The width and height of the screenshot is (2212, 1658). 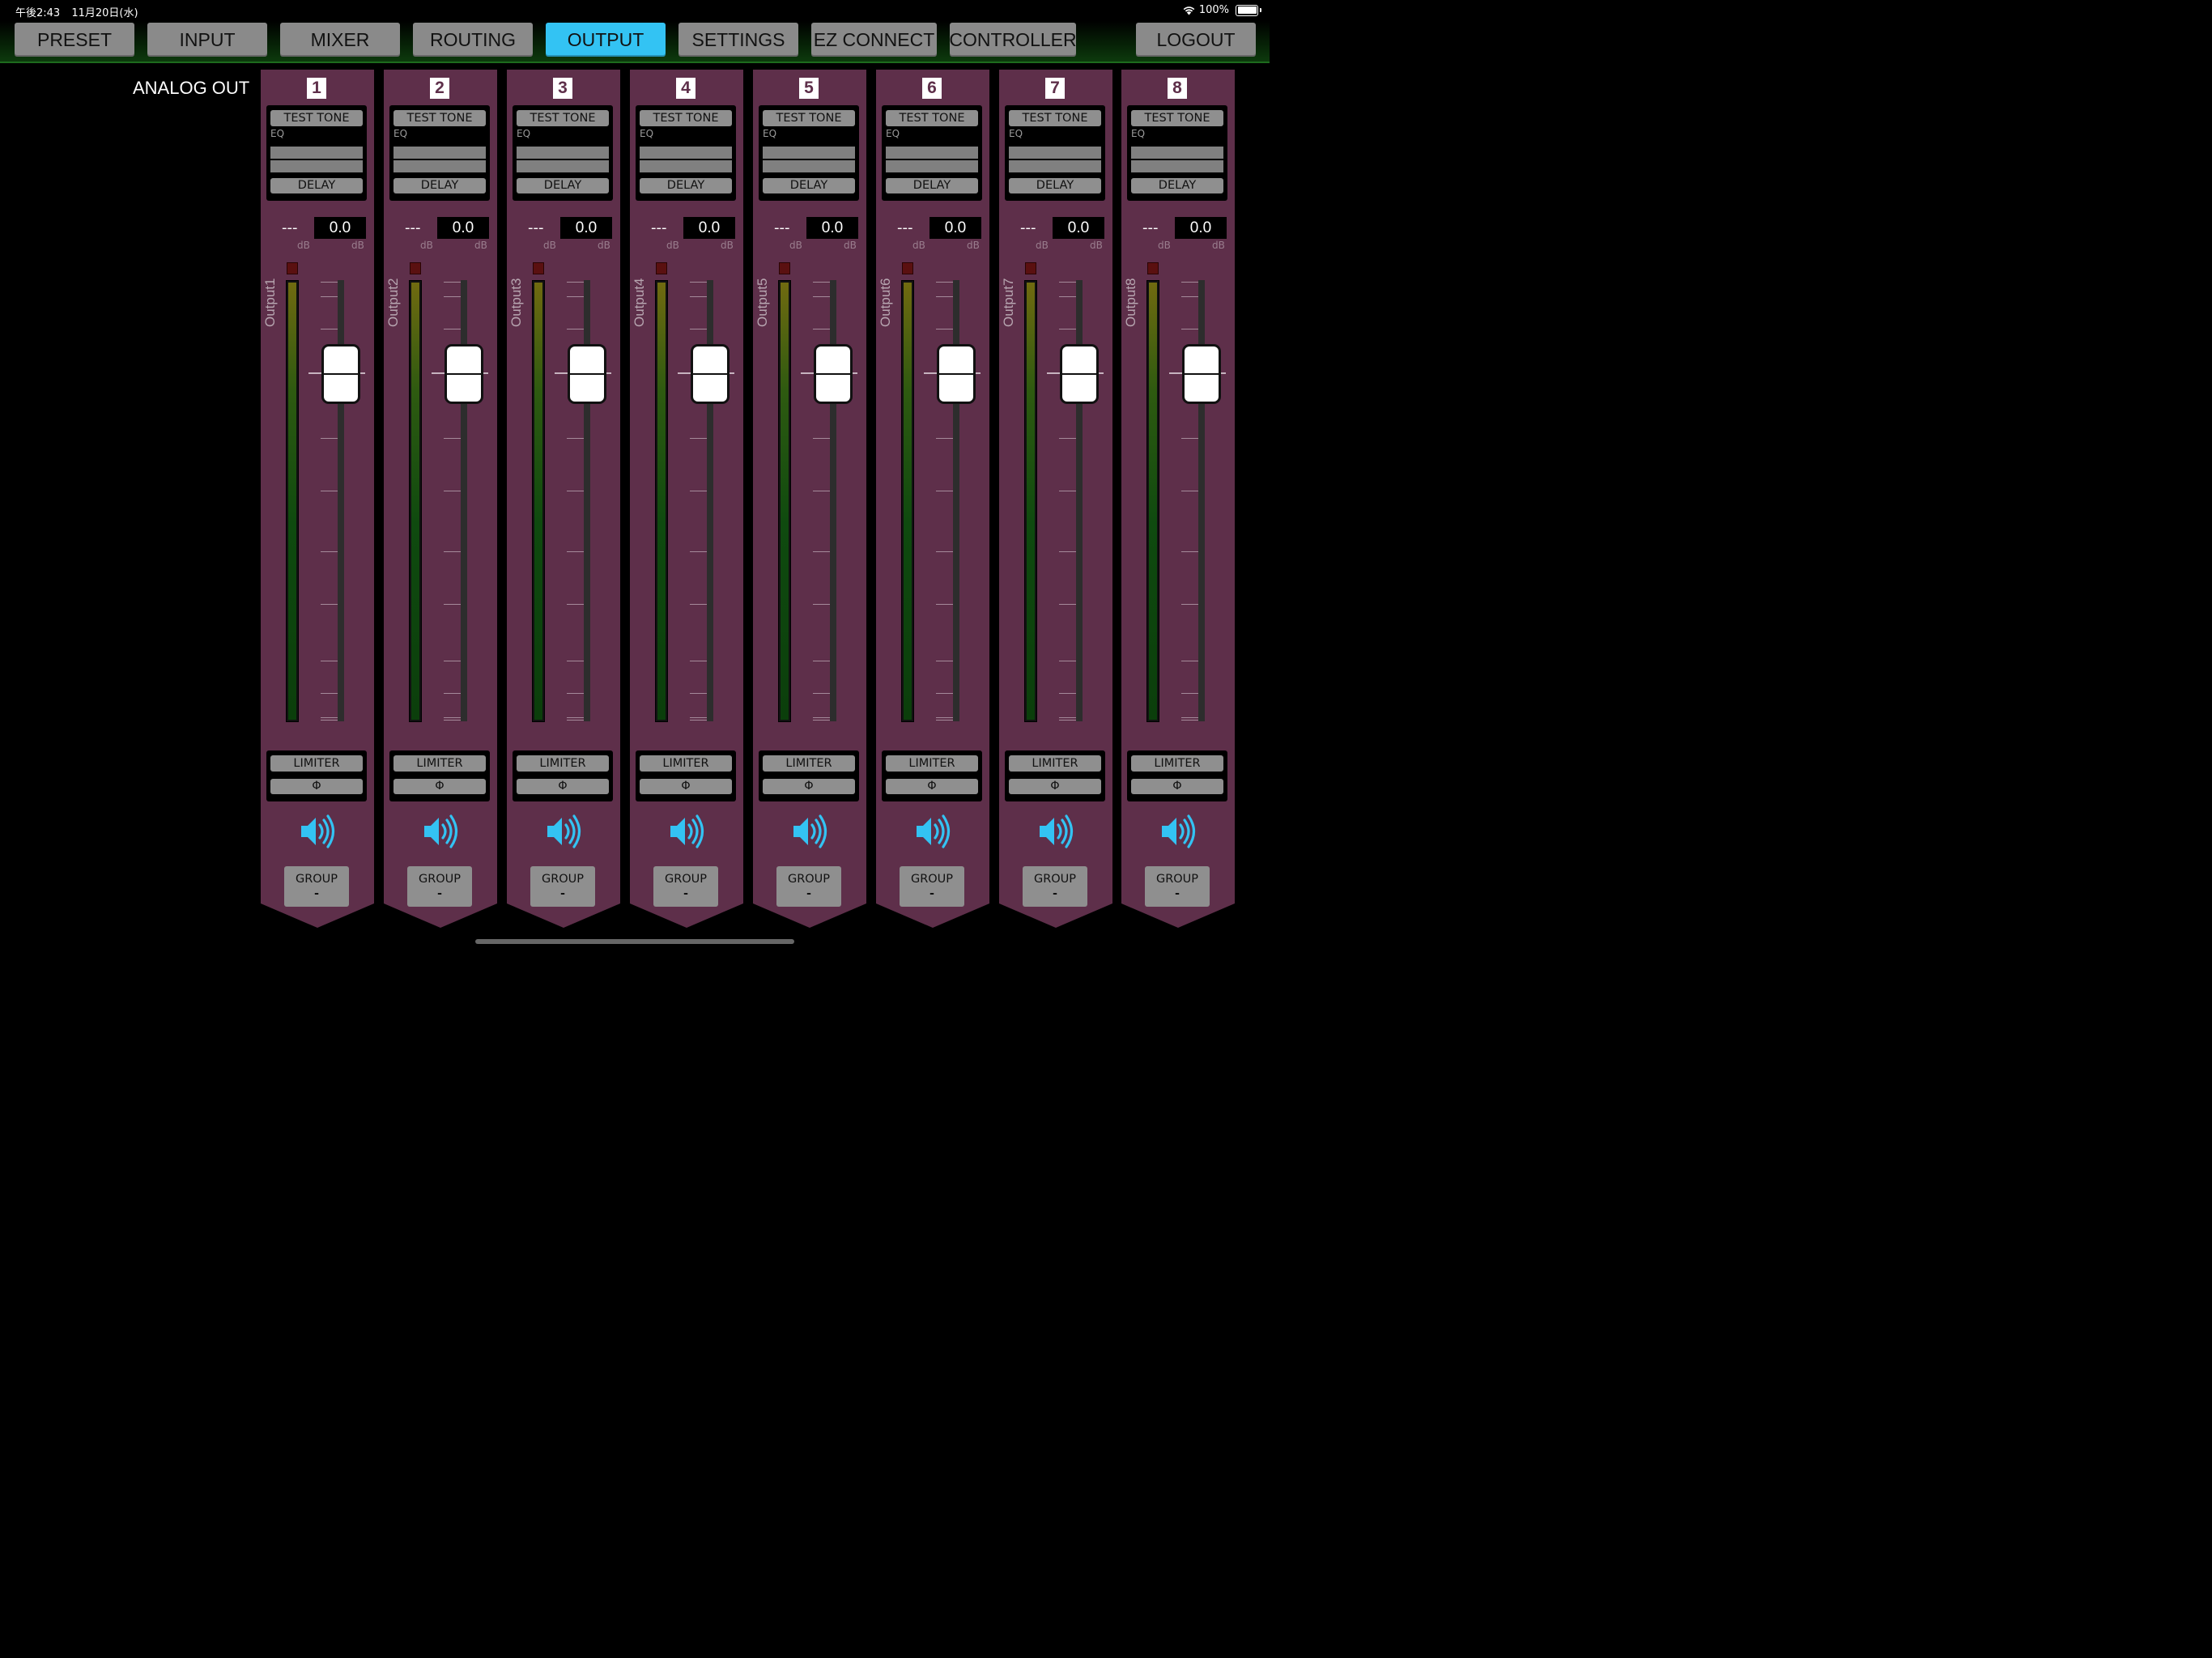 I want to click on tab-settings: SETTINGS, so click(x=738, y=40).